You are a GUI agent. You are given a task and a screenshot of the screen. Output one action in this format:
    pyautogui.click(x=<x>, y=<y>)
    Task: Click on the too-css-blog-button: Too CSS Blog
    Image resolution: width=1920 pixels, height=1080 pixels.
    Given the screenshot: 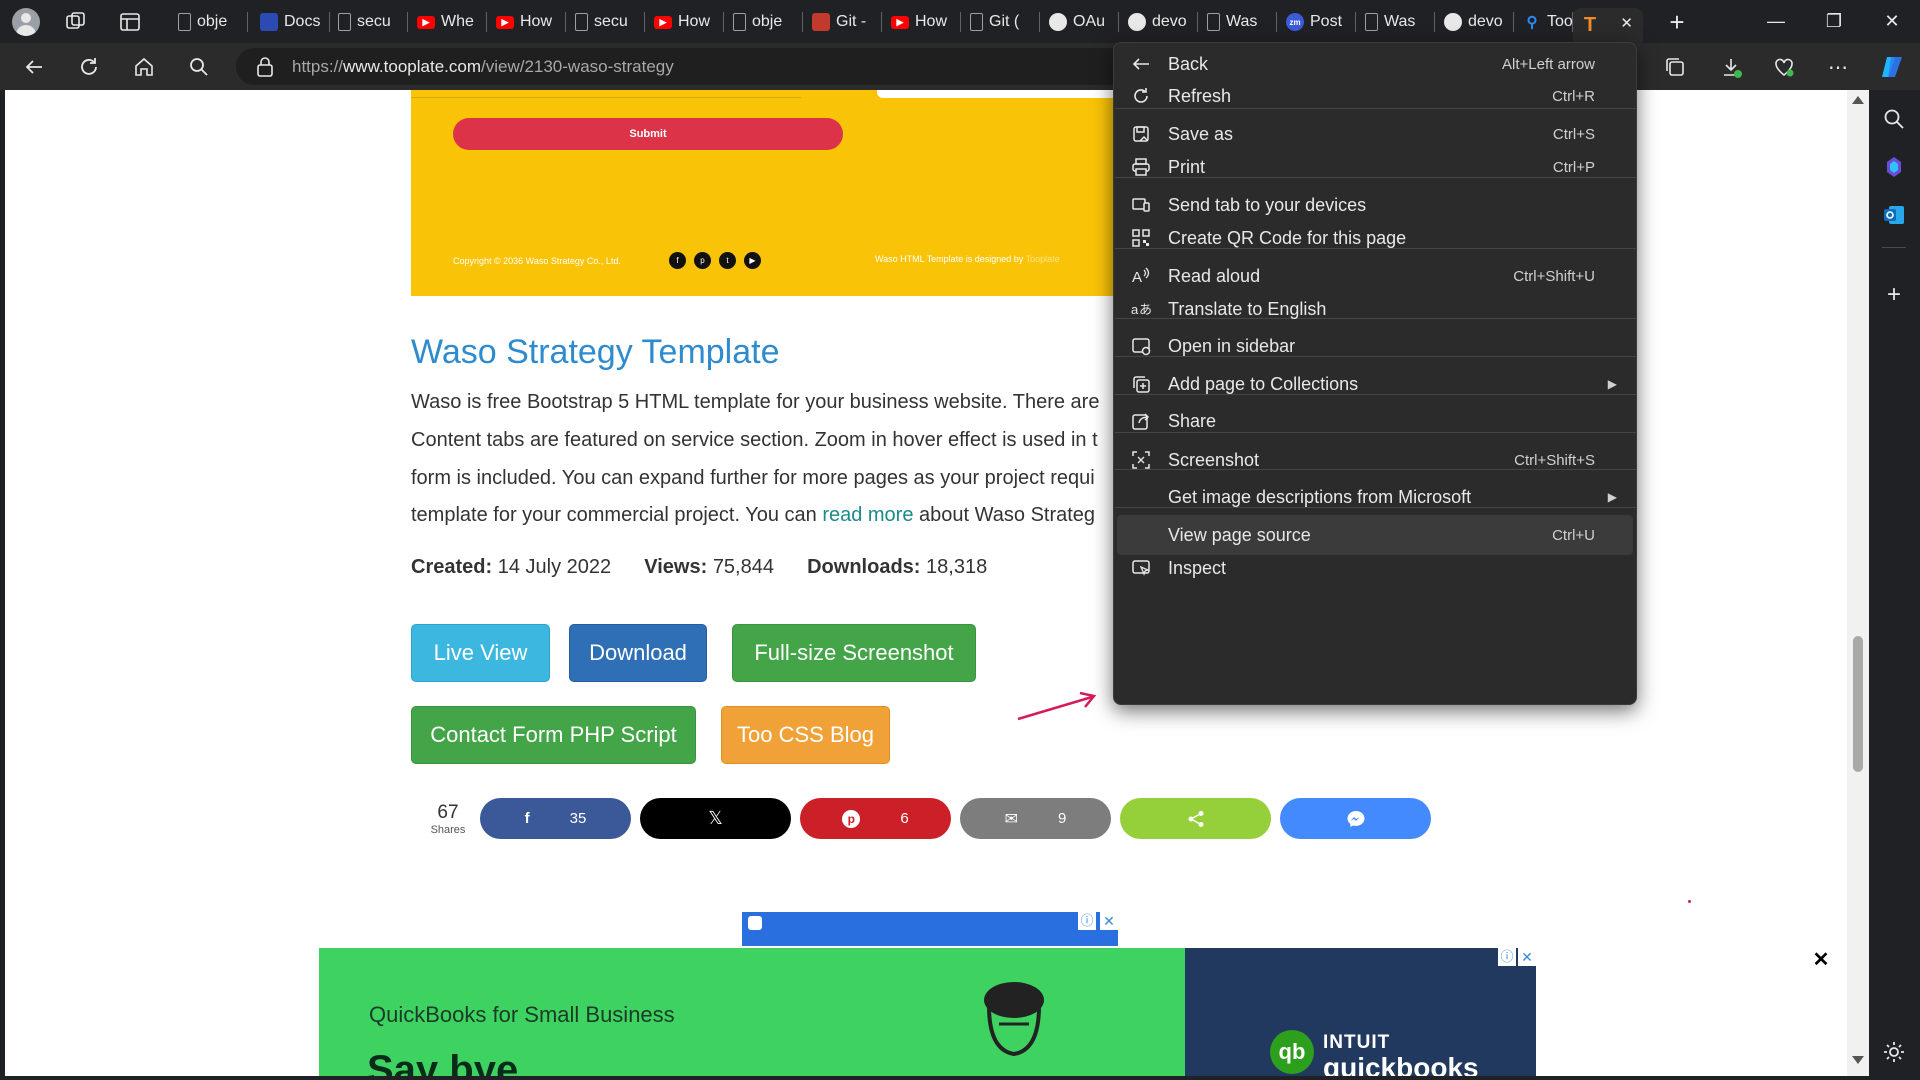 What is the action you would take?
    pyautogui.click(x=805, y=735)
    